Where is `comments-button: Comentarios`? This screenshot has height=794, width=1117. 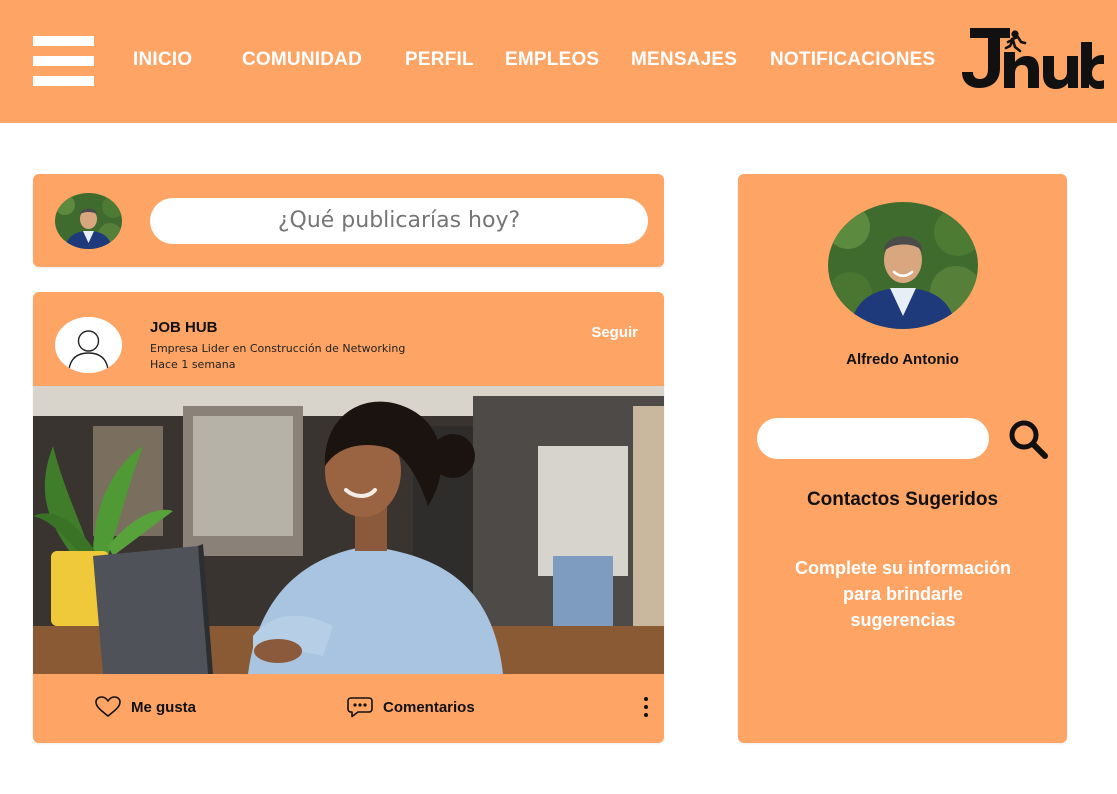 comments-button: Comentarios is located at coordinates (411, 707).